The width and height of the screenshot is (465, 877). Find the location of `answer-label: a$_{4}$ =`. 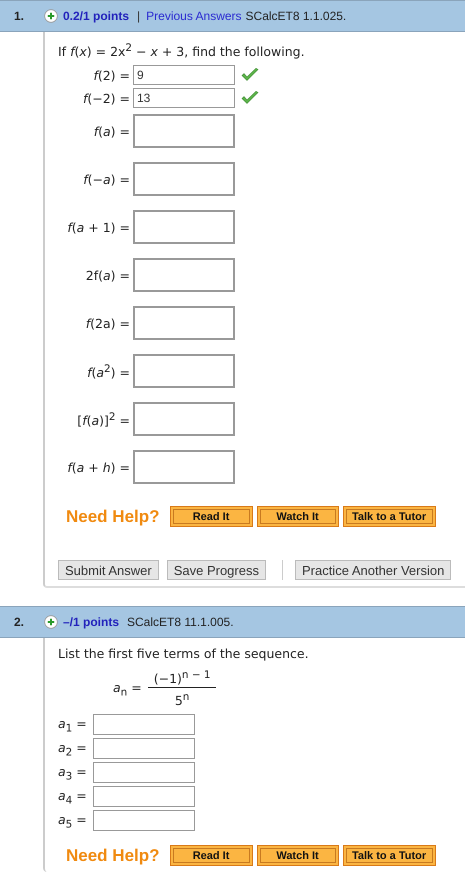

answer-label: a$_{4}$ = is located at coordinates (73, 797).